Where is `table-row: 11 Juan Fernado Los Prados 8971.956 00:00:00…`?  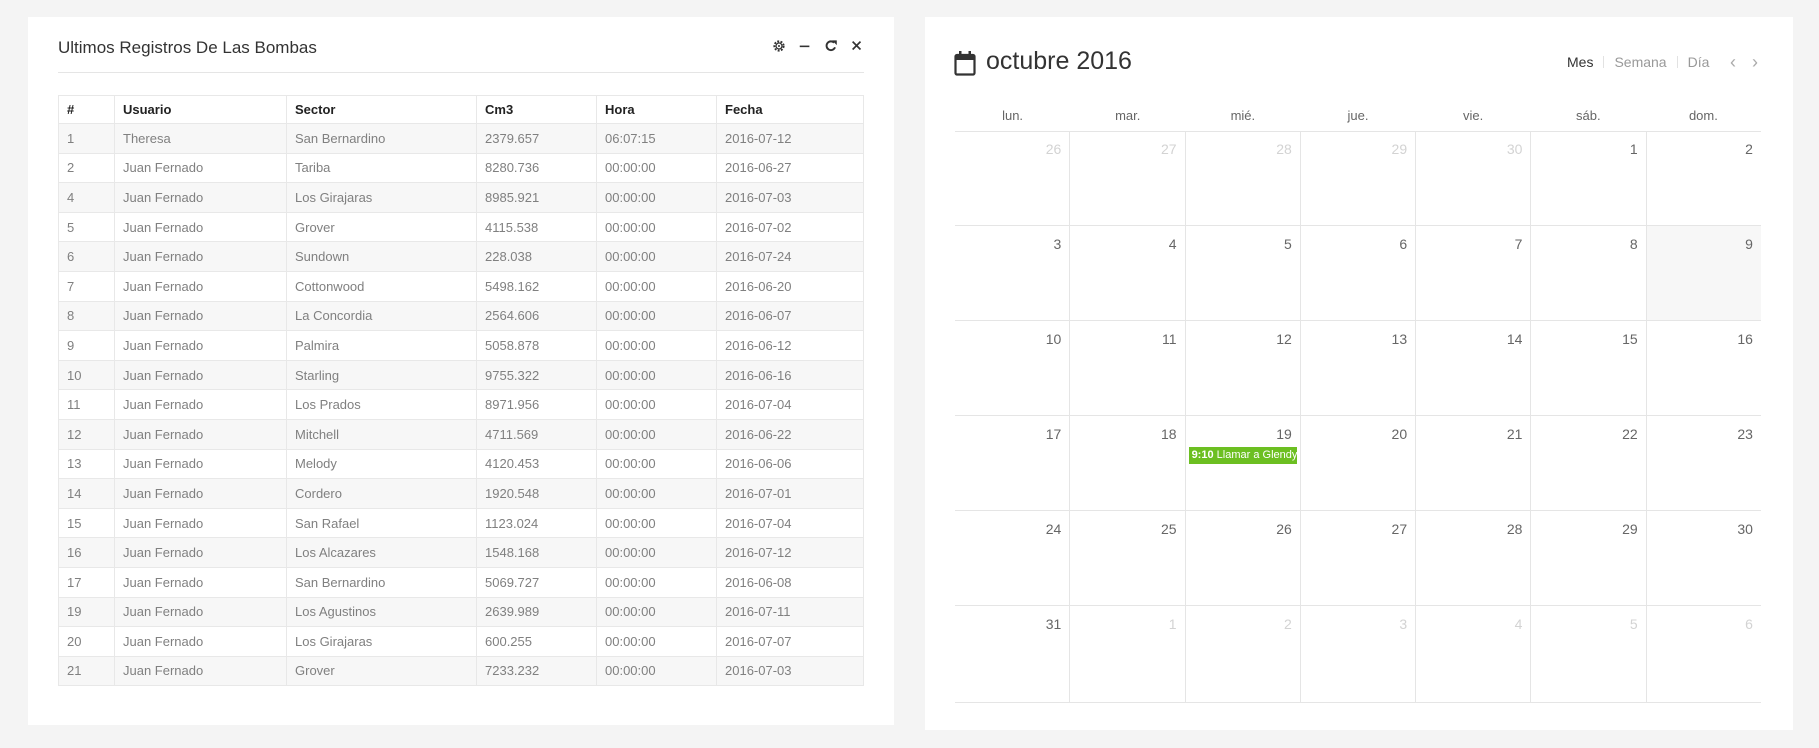 table-row: 11 Juan Fernado Los Prados 8971.956 00:00:00… is located at coordinates (461, 404).